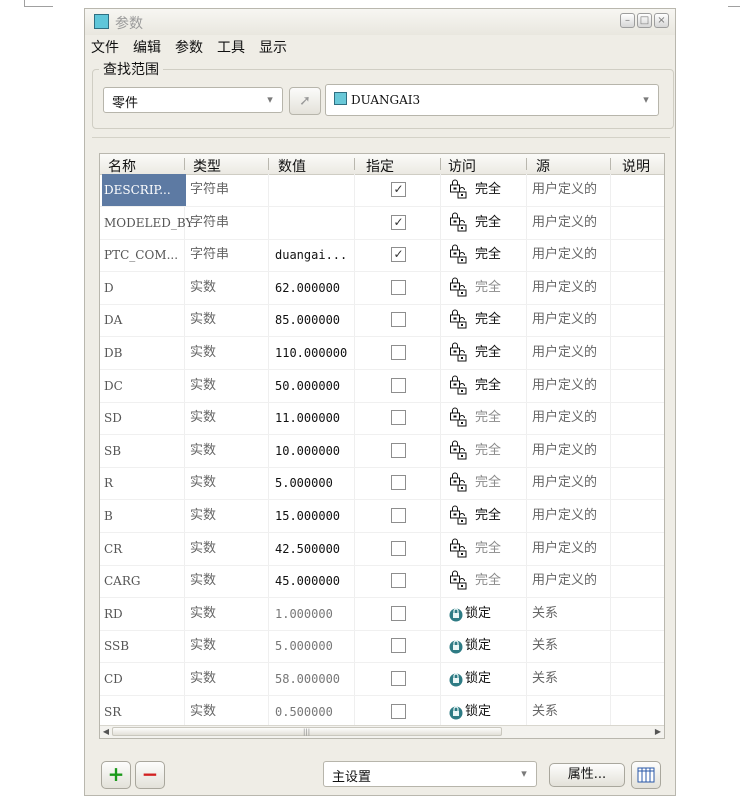 This screenshot has height=796, width=740. Describe the element at coordinates (492, 100) in the screenshot. I see `model-select: DUANGAI3 ▾` at that location.